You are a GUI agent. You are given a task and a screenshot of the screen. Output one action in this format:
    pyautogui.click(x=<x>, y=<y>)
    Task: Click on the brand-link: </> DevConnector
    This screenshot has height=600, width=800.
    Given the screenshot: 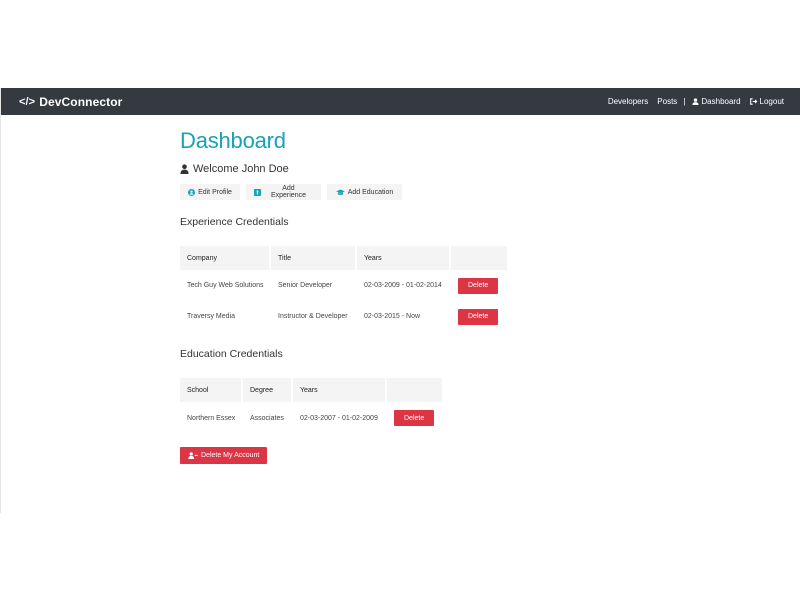 What is the action you would take?
    pyautogui.click(x=70, y=102)
    